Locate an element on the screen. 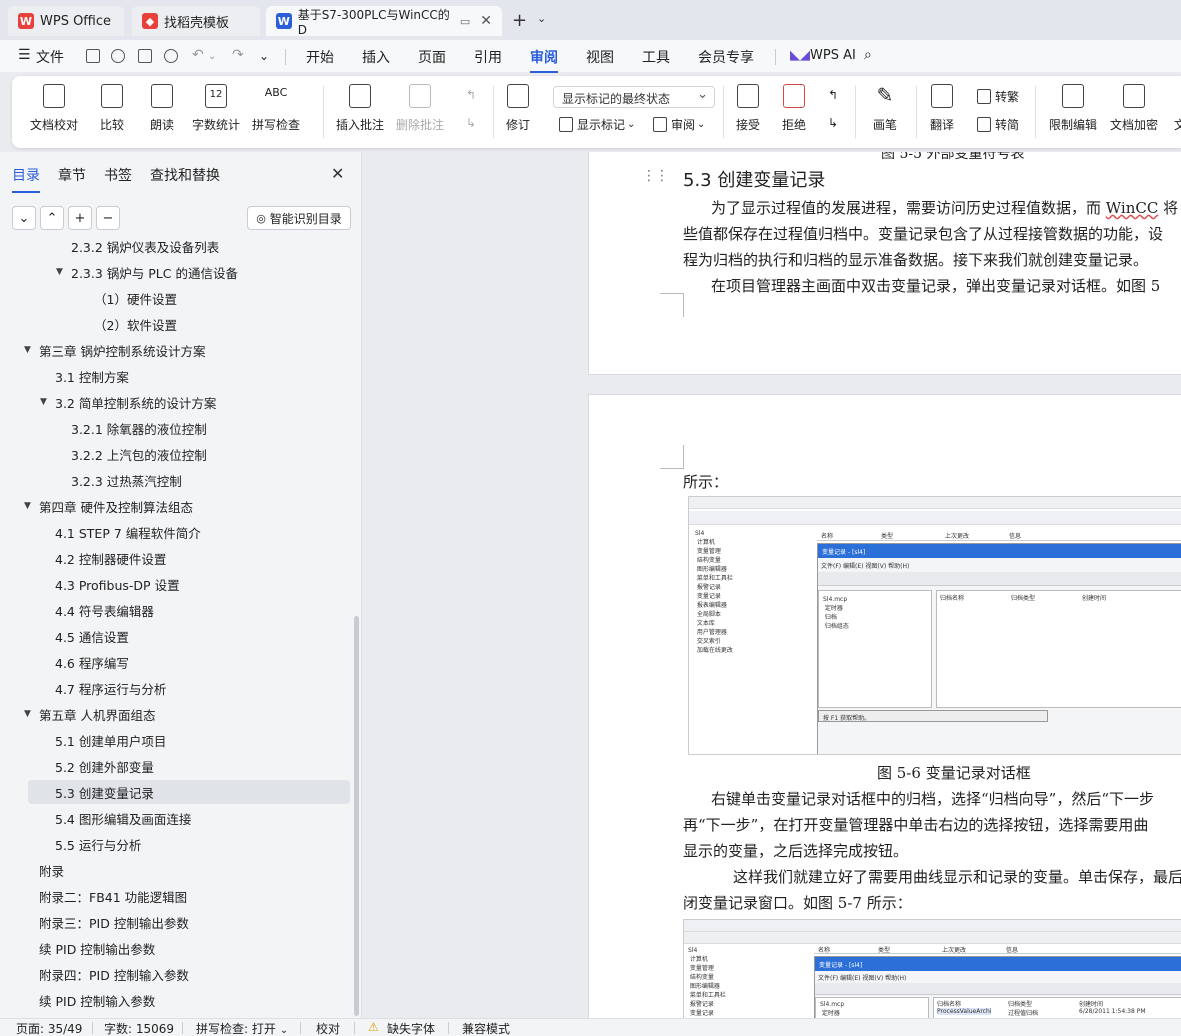  hamburger-icon: ☰ is located at coordinates (24, 55).